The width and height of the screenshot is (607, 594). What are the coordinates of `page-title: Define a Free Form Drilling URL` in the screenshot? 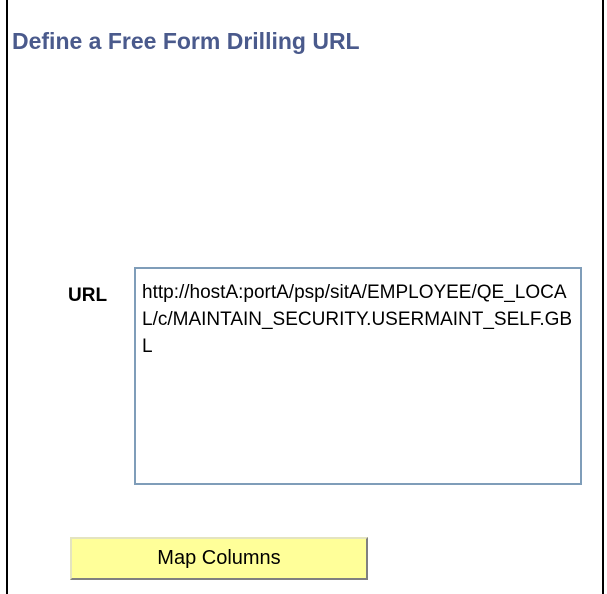 It's located at (186, 41).